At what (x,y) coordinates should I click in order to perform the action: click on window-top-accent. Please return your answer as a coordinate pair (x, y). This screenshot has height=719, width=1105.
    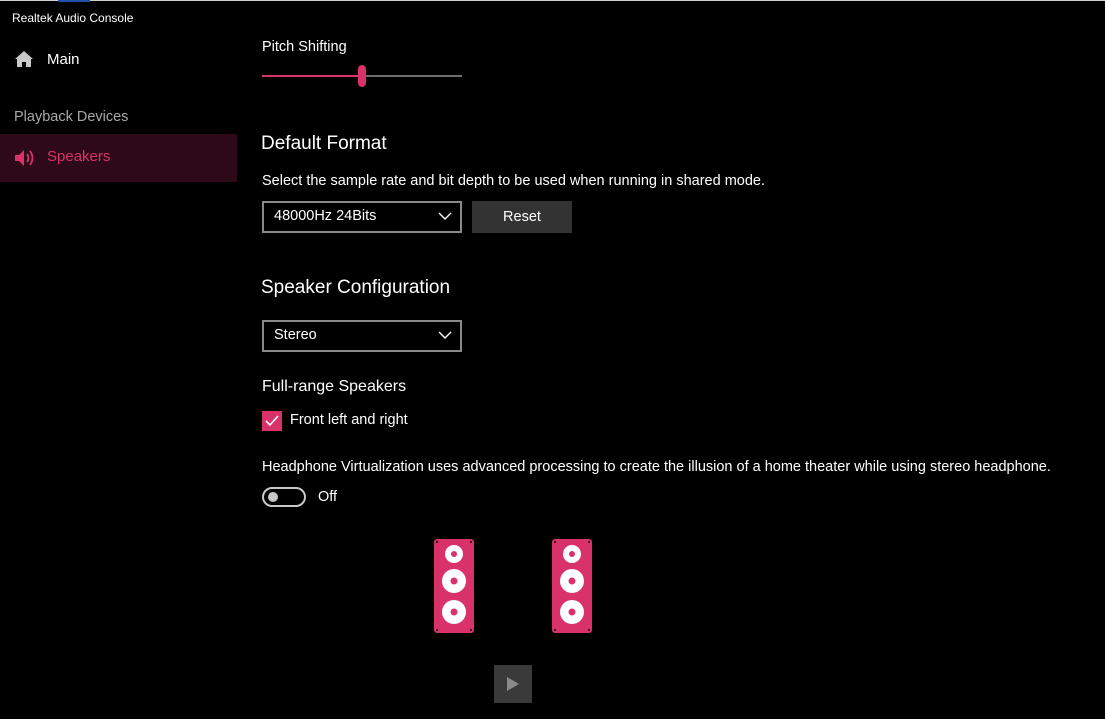
    Looking at the image, I should click on (74, 1).